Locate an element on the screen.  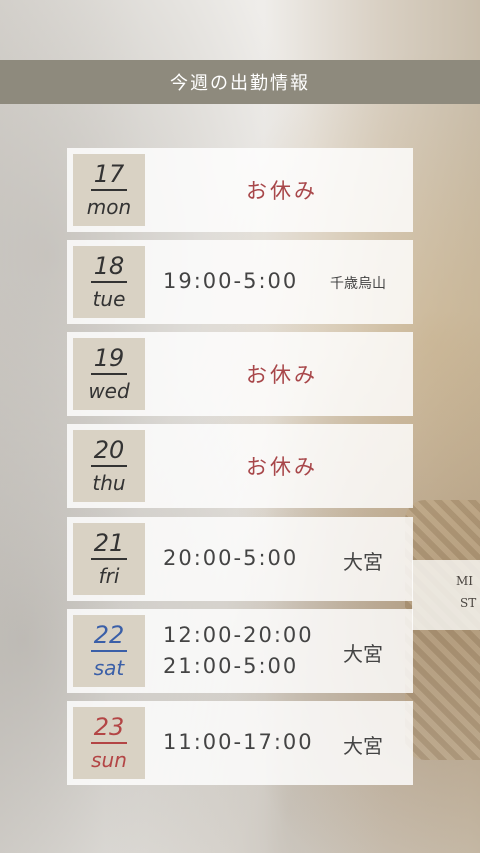
schedule-row-tue: 18 tue 19:00-5:00 千歳烏山 is located at coordinates (240, 282).